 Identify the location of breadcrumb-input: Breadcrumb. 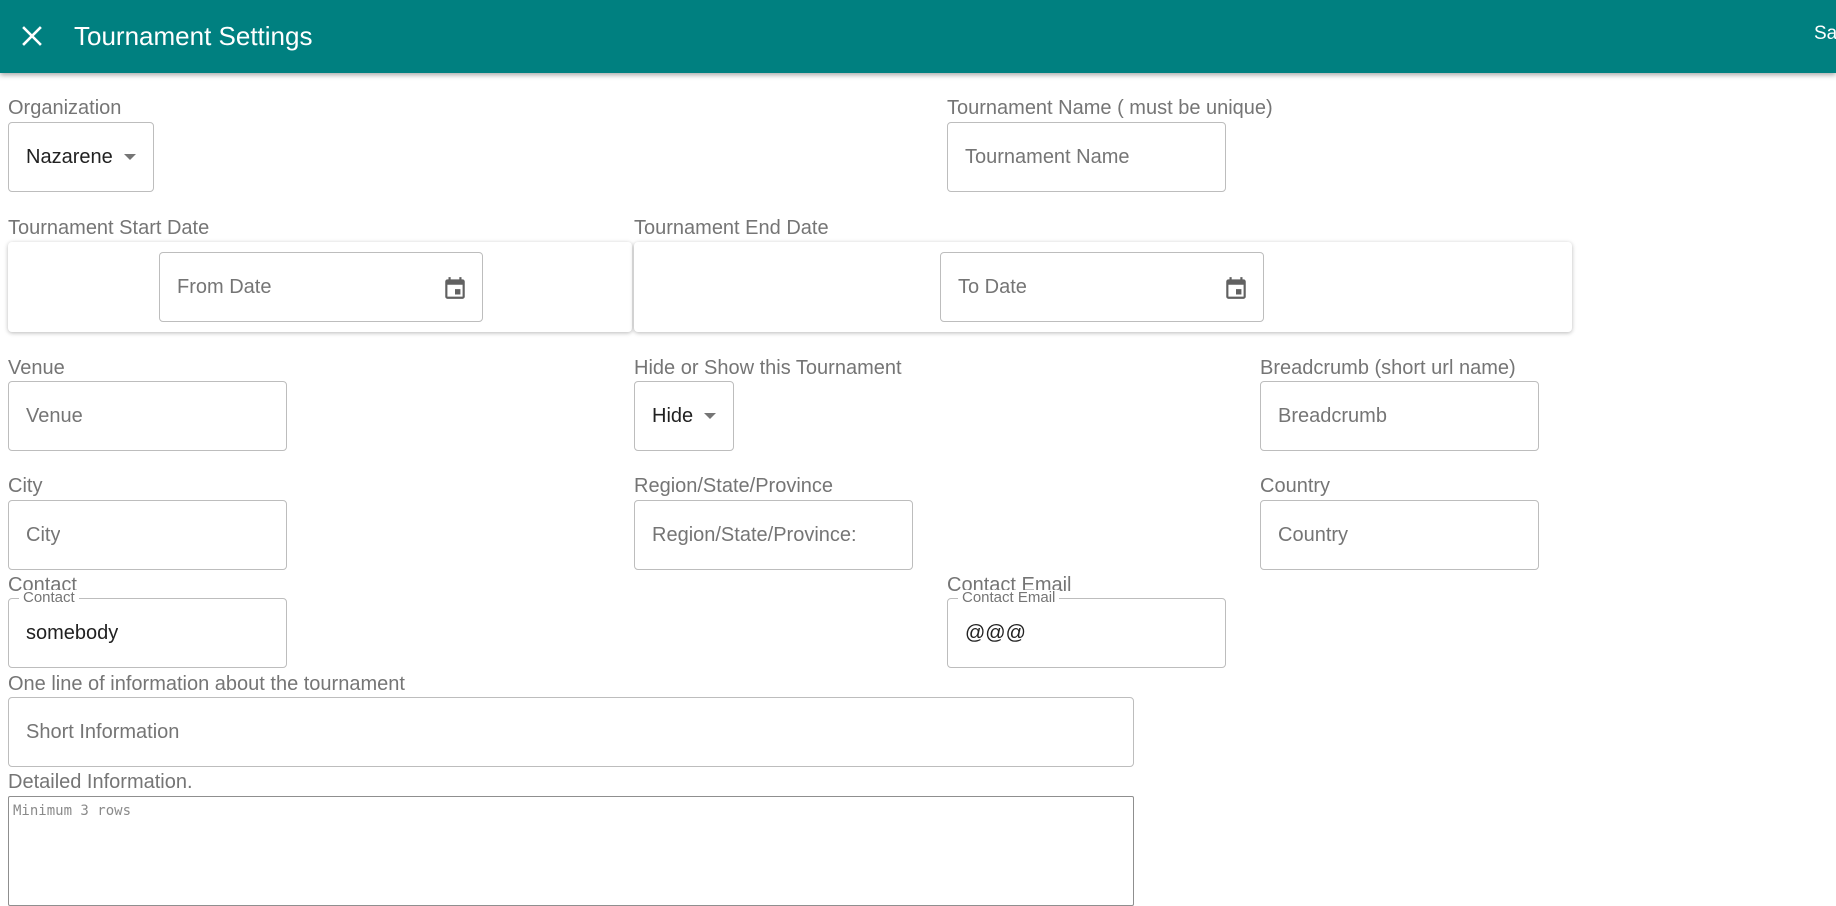
(1399, 416).